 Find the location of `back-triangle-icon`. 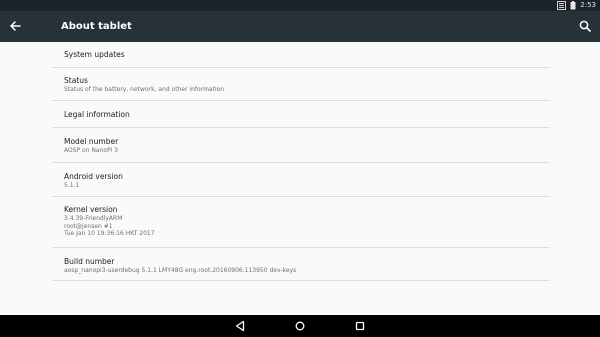

back-triangle-icon is located at coordinates (240, 326).